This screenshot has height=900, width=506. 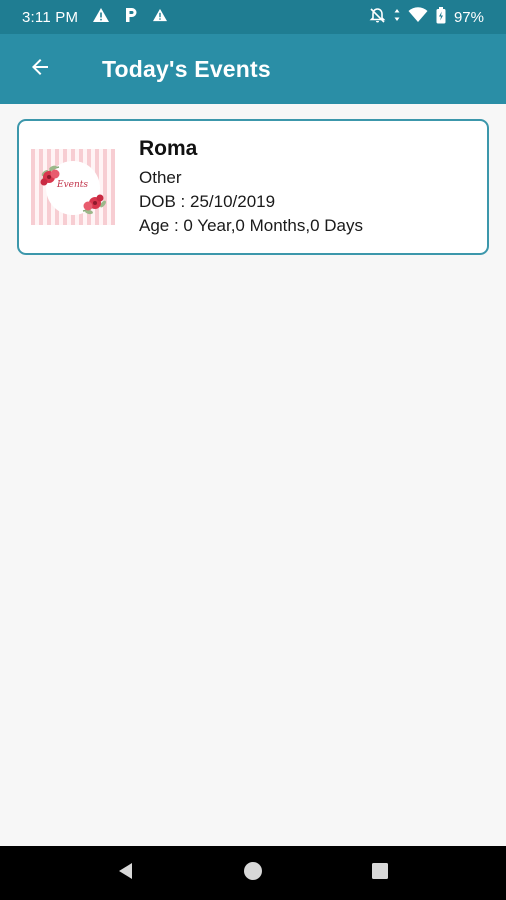 I want to click on event-age: Age : 0 Year,0 Months,0 Days, so click(x=251, y=225).